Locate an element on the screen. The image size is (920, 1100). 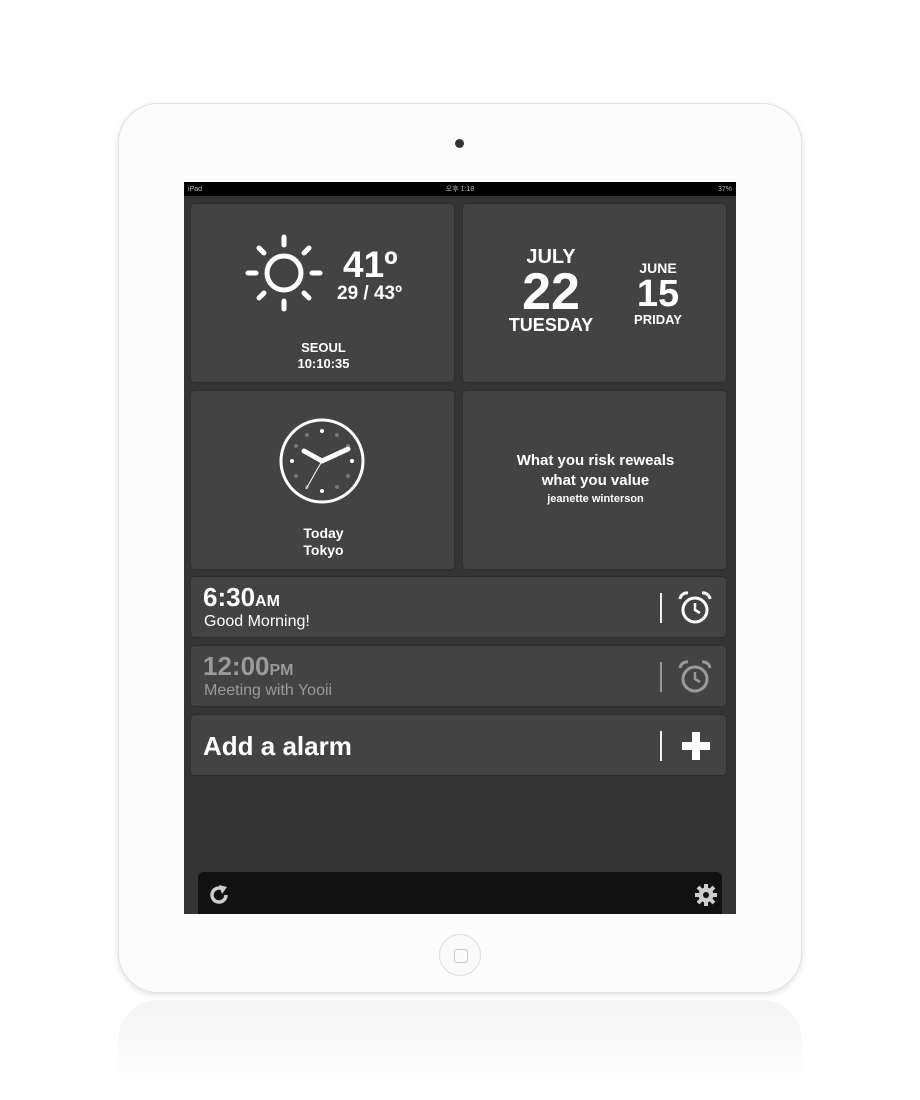
home-button is located at coordinates (460, 955).